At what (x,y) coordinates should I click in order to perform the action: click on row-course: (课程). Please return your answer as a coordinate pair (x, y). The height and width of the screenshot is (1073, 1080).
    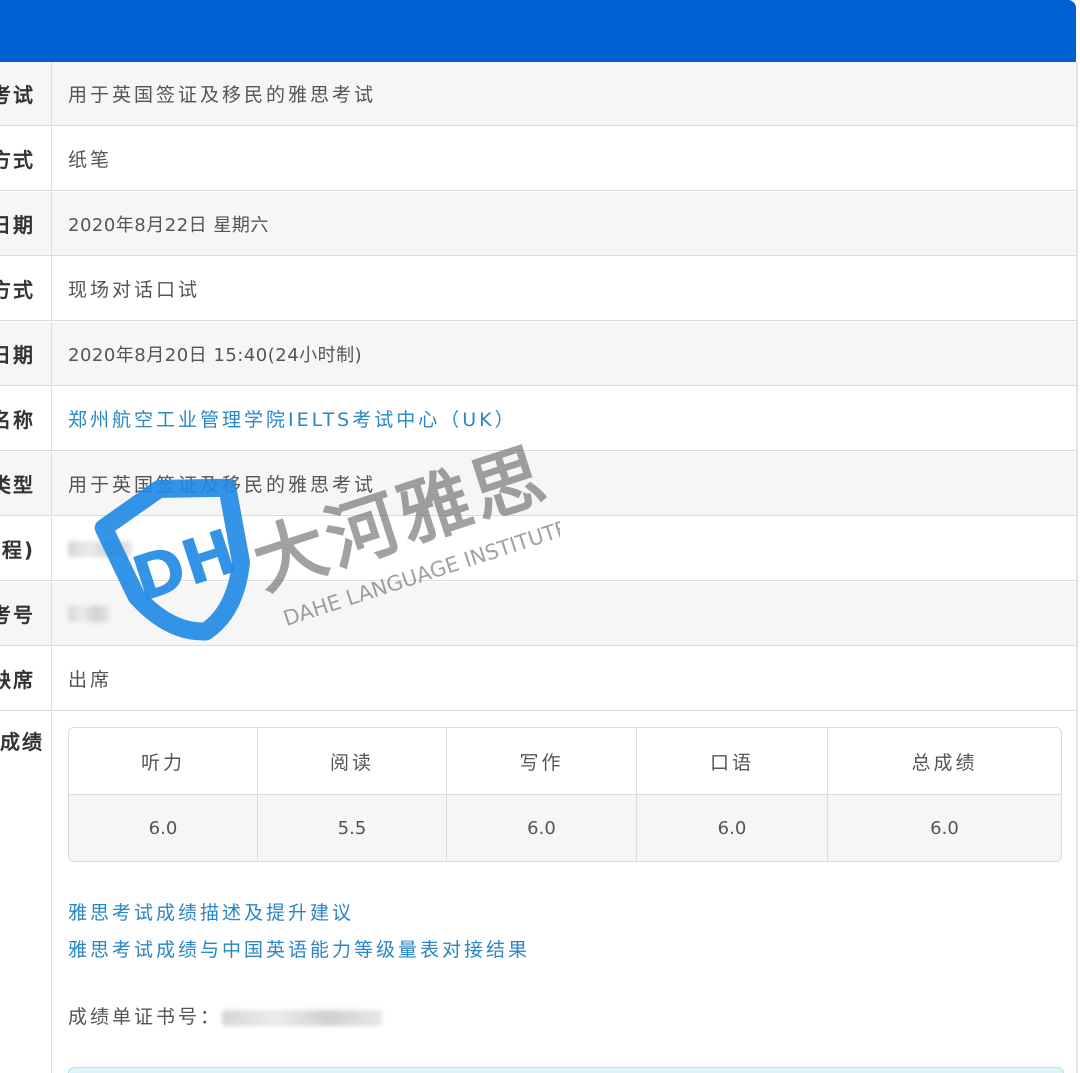
    Looking at the image, I should click on (538, 549).